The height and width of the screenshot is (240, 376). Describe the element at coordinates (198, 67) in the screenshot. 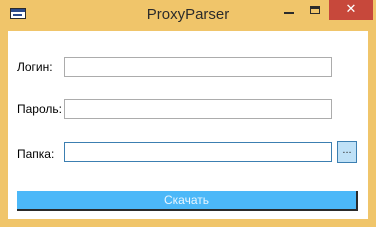

I see `login-input` at that location.